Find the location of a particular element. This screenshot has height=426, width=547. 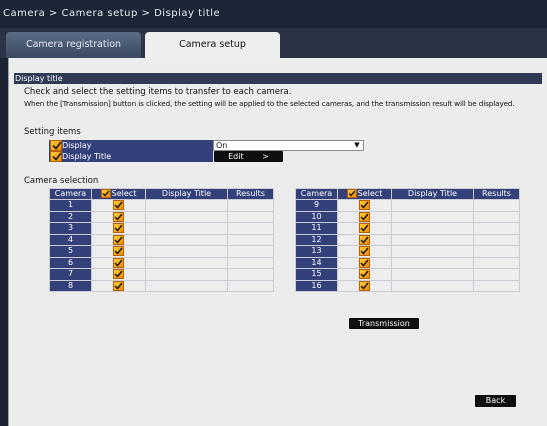

setting-row-display-title: Display Title is located at coordinates (131, 156).